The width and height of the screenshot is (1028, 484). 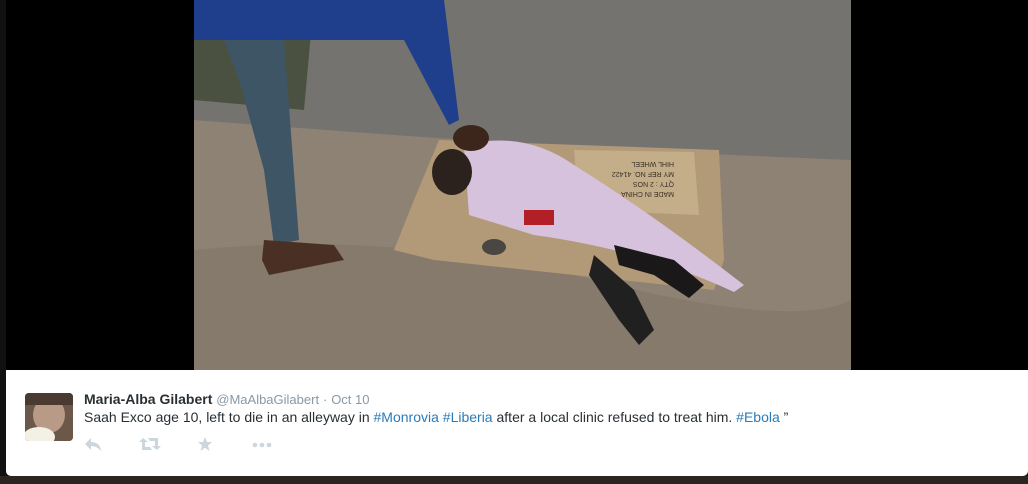 What do you see at coordinates (267, 399) in the screenshot?
I see `author-username: @MaAlbaGilabert` at bounding box center [267, 399].